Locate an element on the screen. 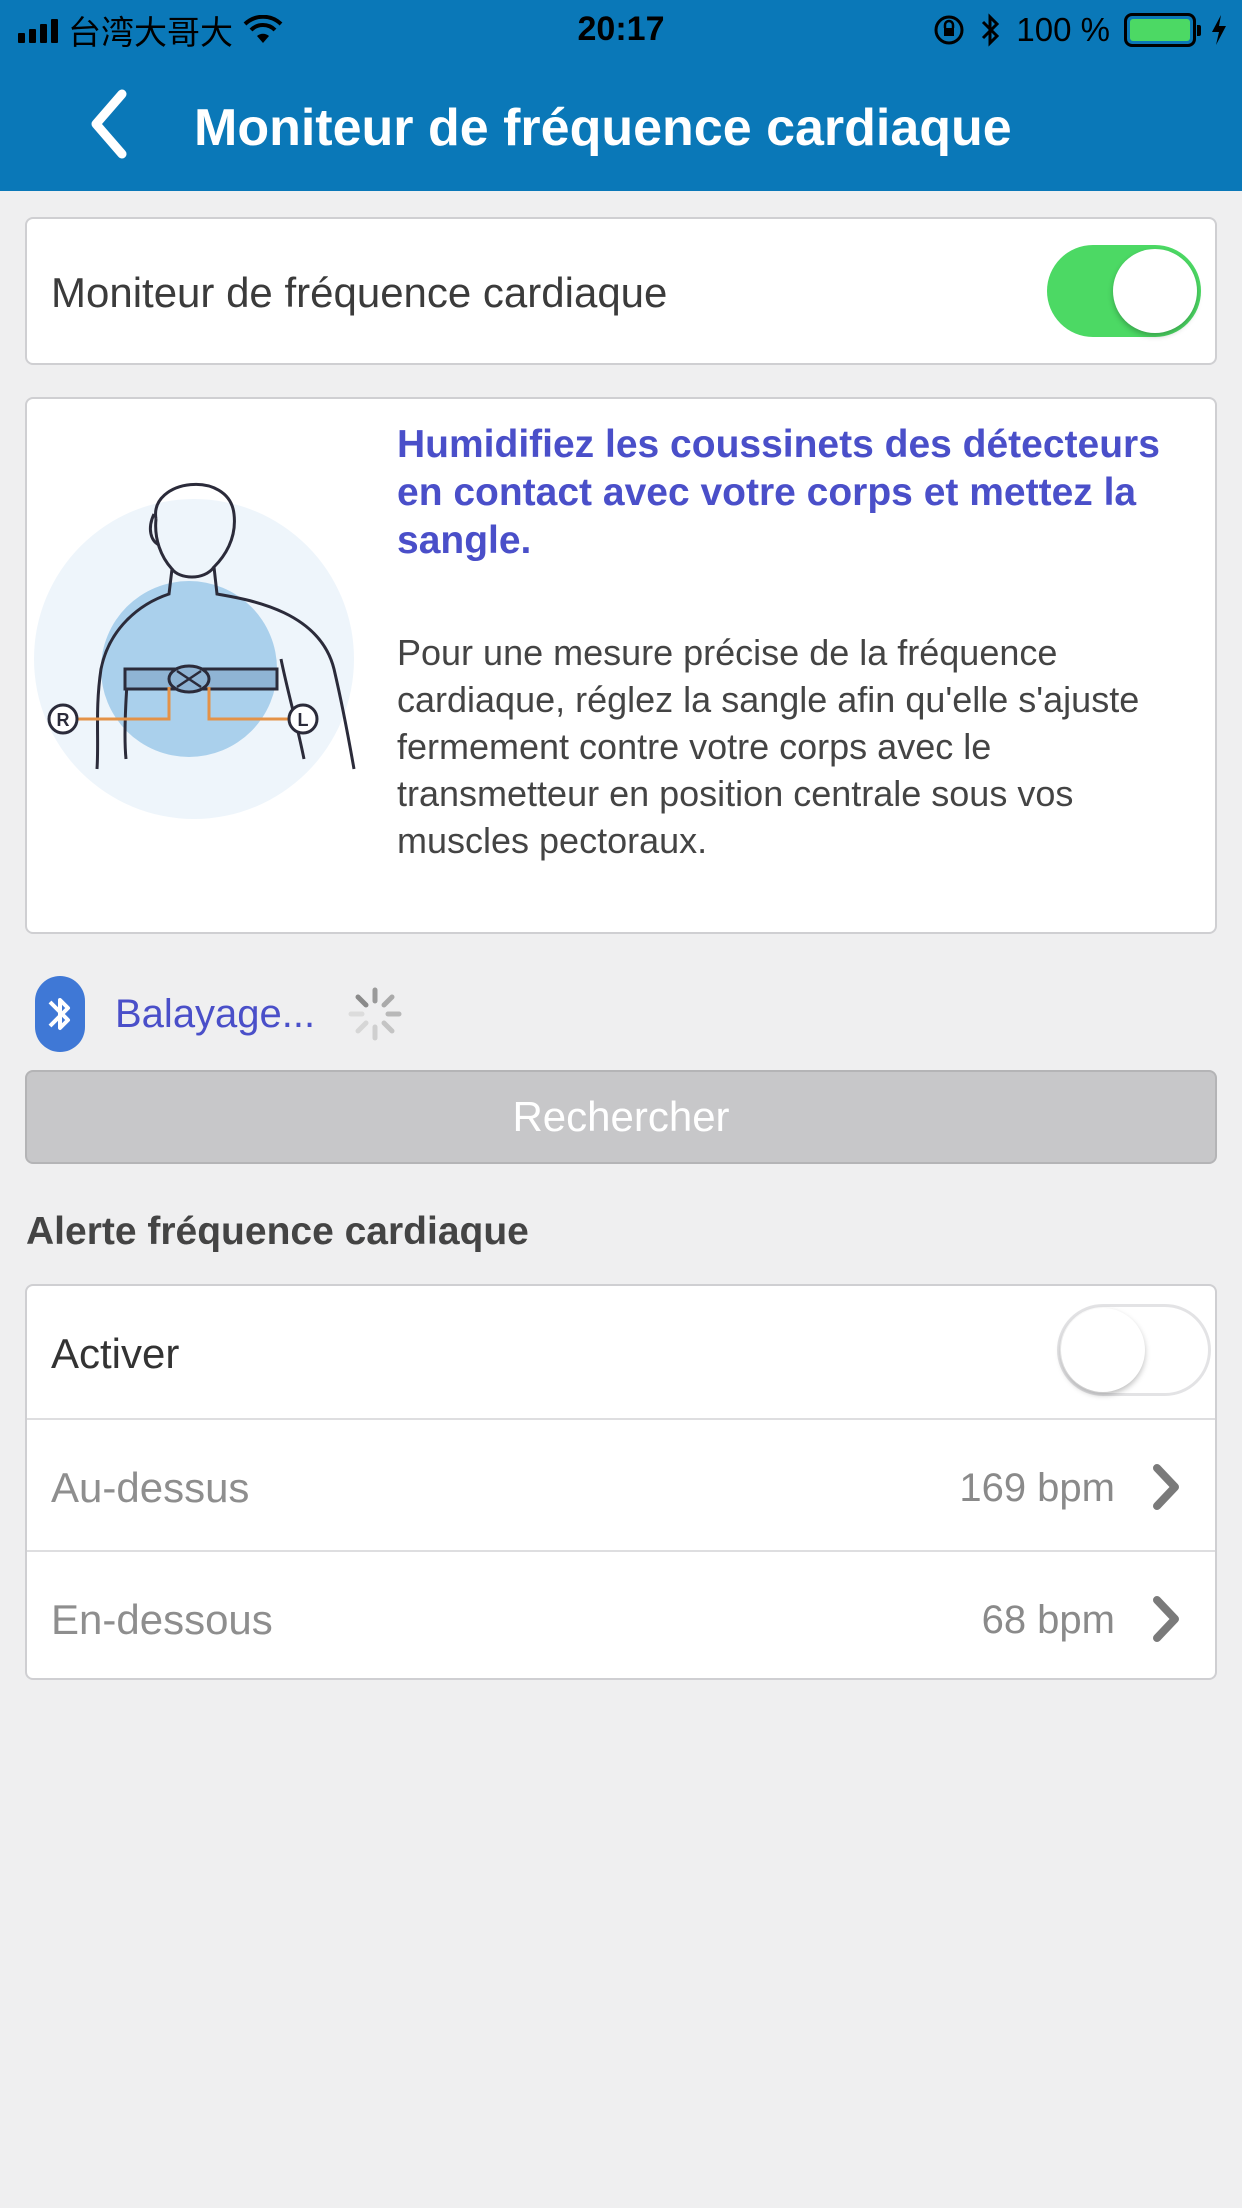 The width and height of the screenshot is (1242, 2208). alert-enable-row: Activer is located at coordinates (621, 1352).